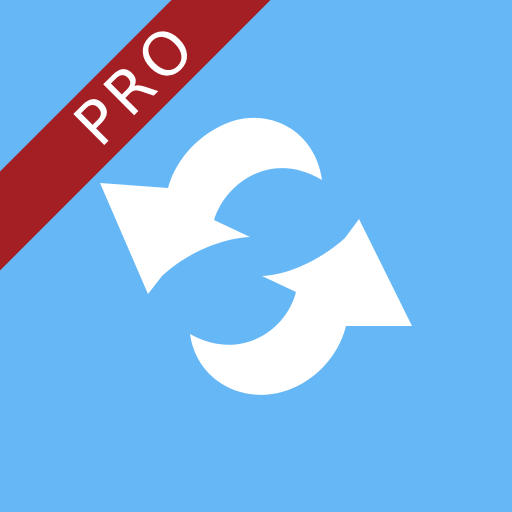 The height and width of the screenshot is (512, 512). Describe the element at coordinates (211, 205) in the screenshot. I see `upper-arrow-shape` at that location.